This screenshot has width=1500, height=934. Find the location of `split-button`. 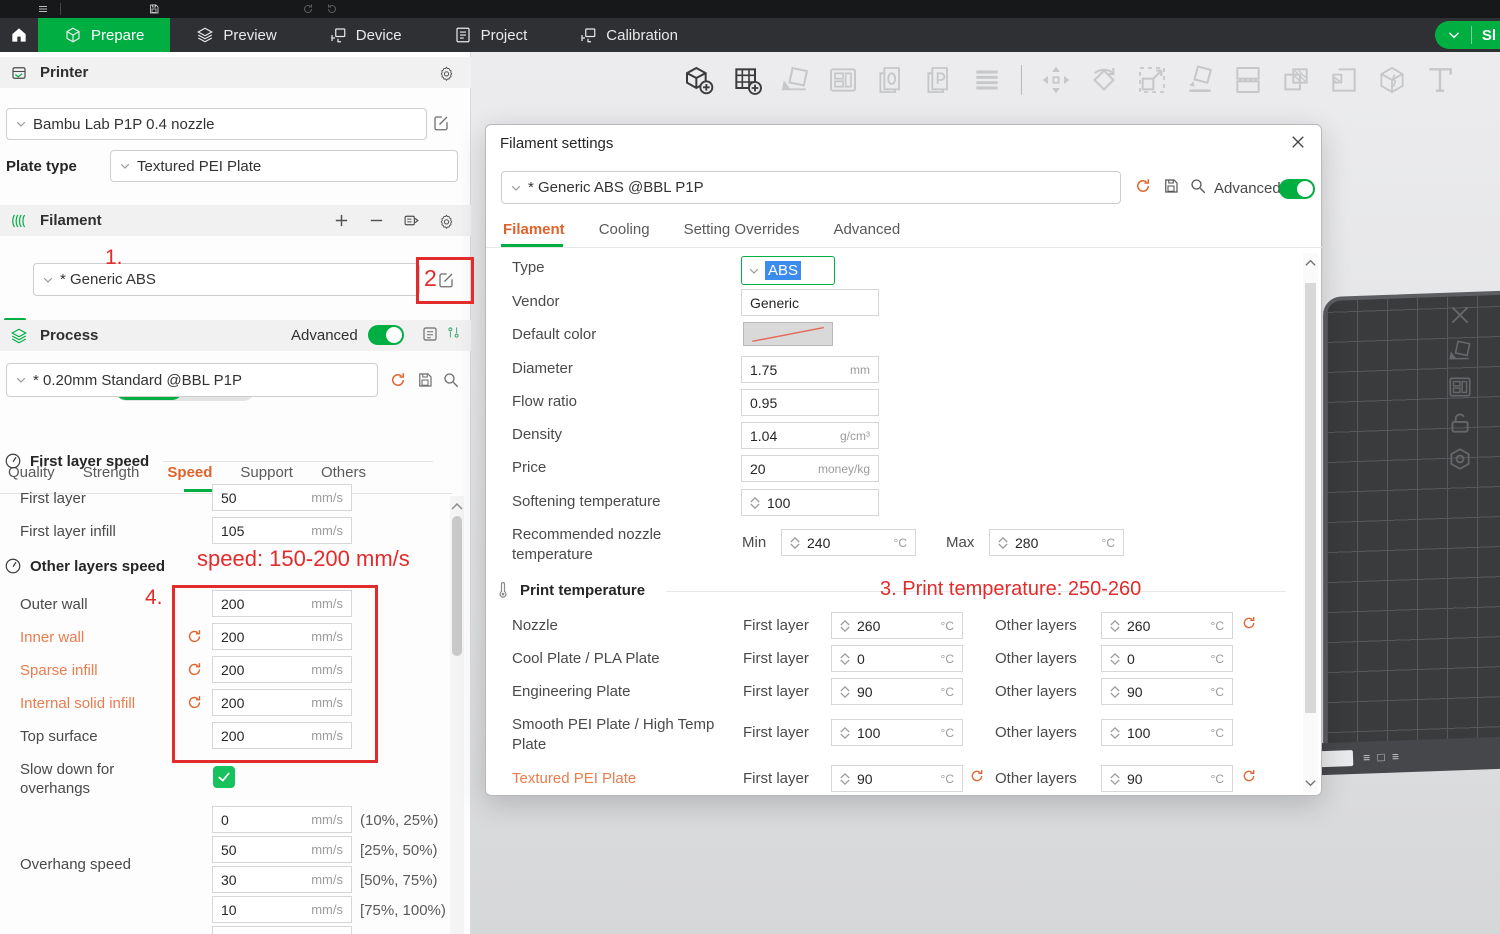

split-button is located at coordinates (1248, 80).